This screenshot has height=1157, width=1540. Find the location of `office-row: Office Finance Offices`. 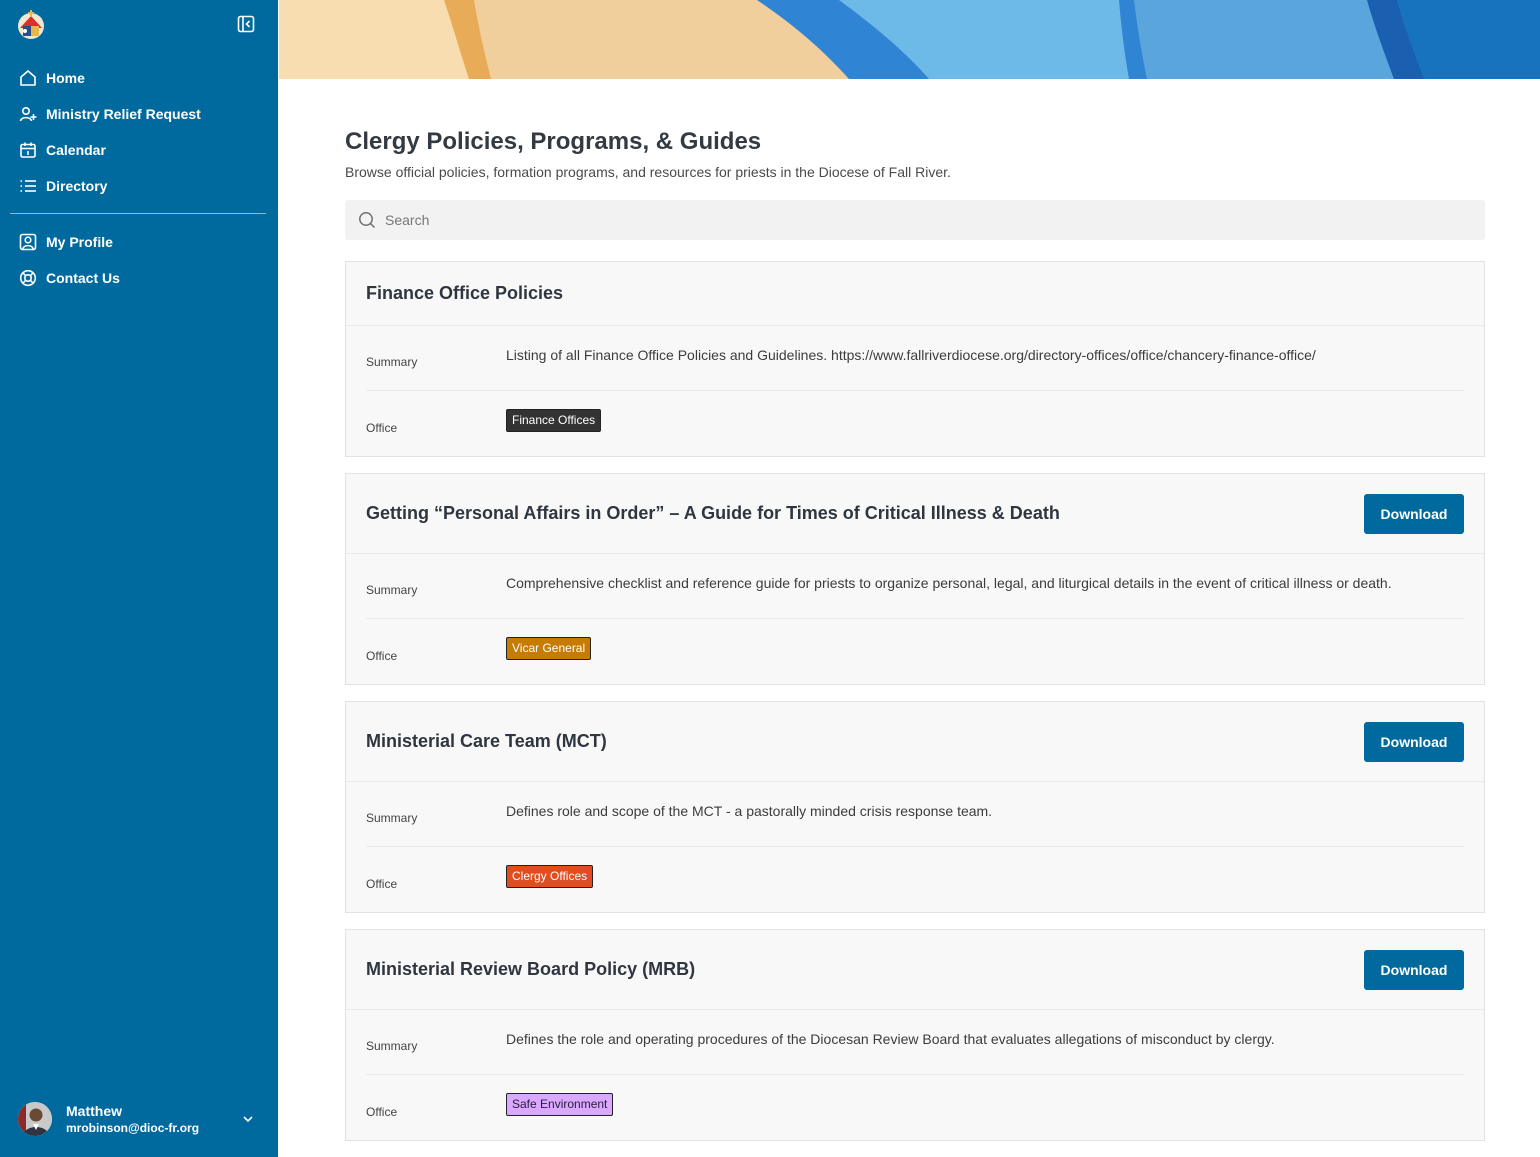

office-row: Office Finance Offices is located at coordinates (915, 423).